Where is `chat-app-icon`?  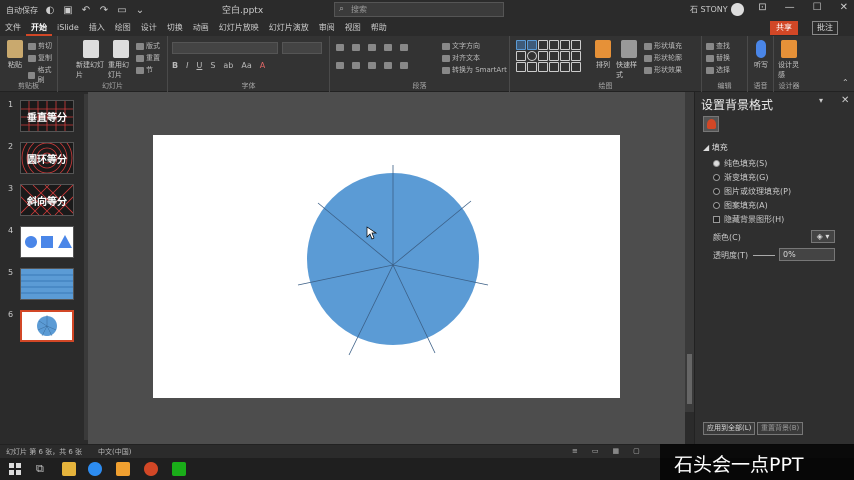
chat-app-icon is located at coordinates (179, 469).